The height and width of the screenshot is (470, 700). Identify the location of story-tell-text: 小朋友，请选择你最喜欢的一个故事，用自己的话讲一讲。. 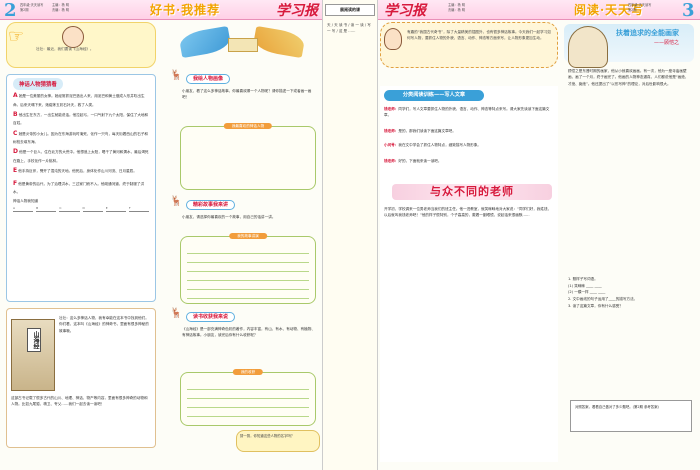
(229, 217).